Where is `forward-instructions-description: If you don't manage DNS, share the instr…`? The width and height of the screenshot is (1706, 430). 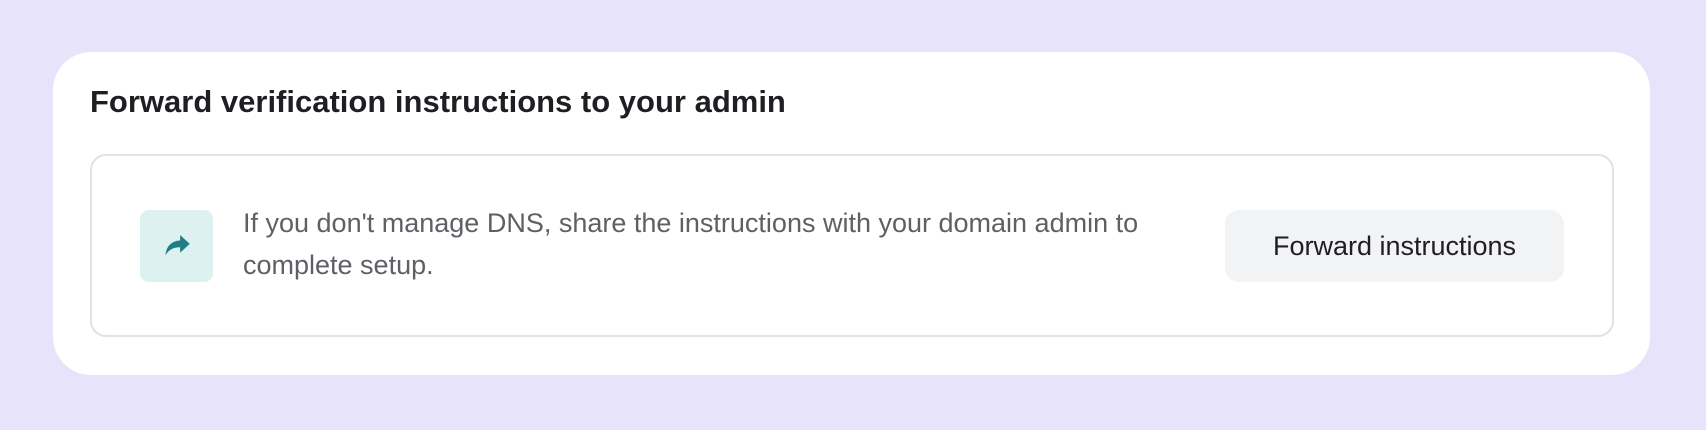 forward-instructions-description: If you don't manage DNS, share the instr… is located at coordinates (691, 244).